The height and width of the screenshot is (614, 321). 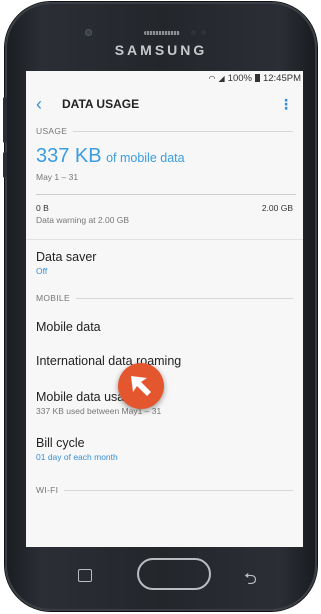 I want to click on front-camera-icon, so click(x=88, y=32).